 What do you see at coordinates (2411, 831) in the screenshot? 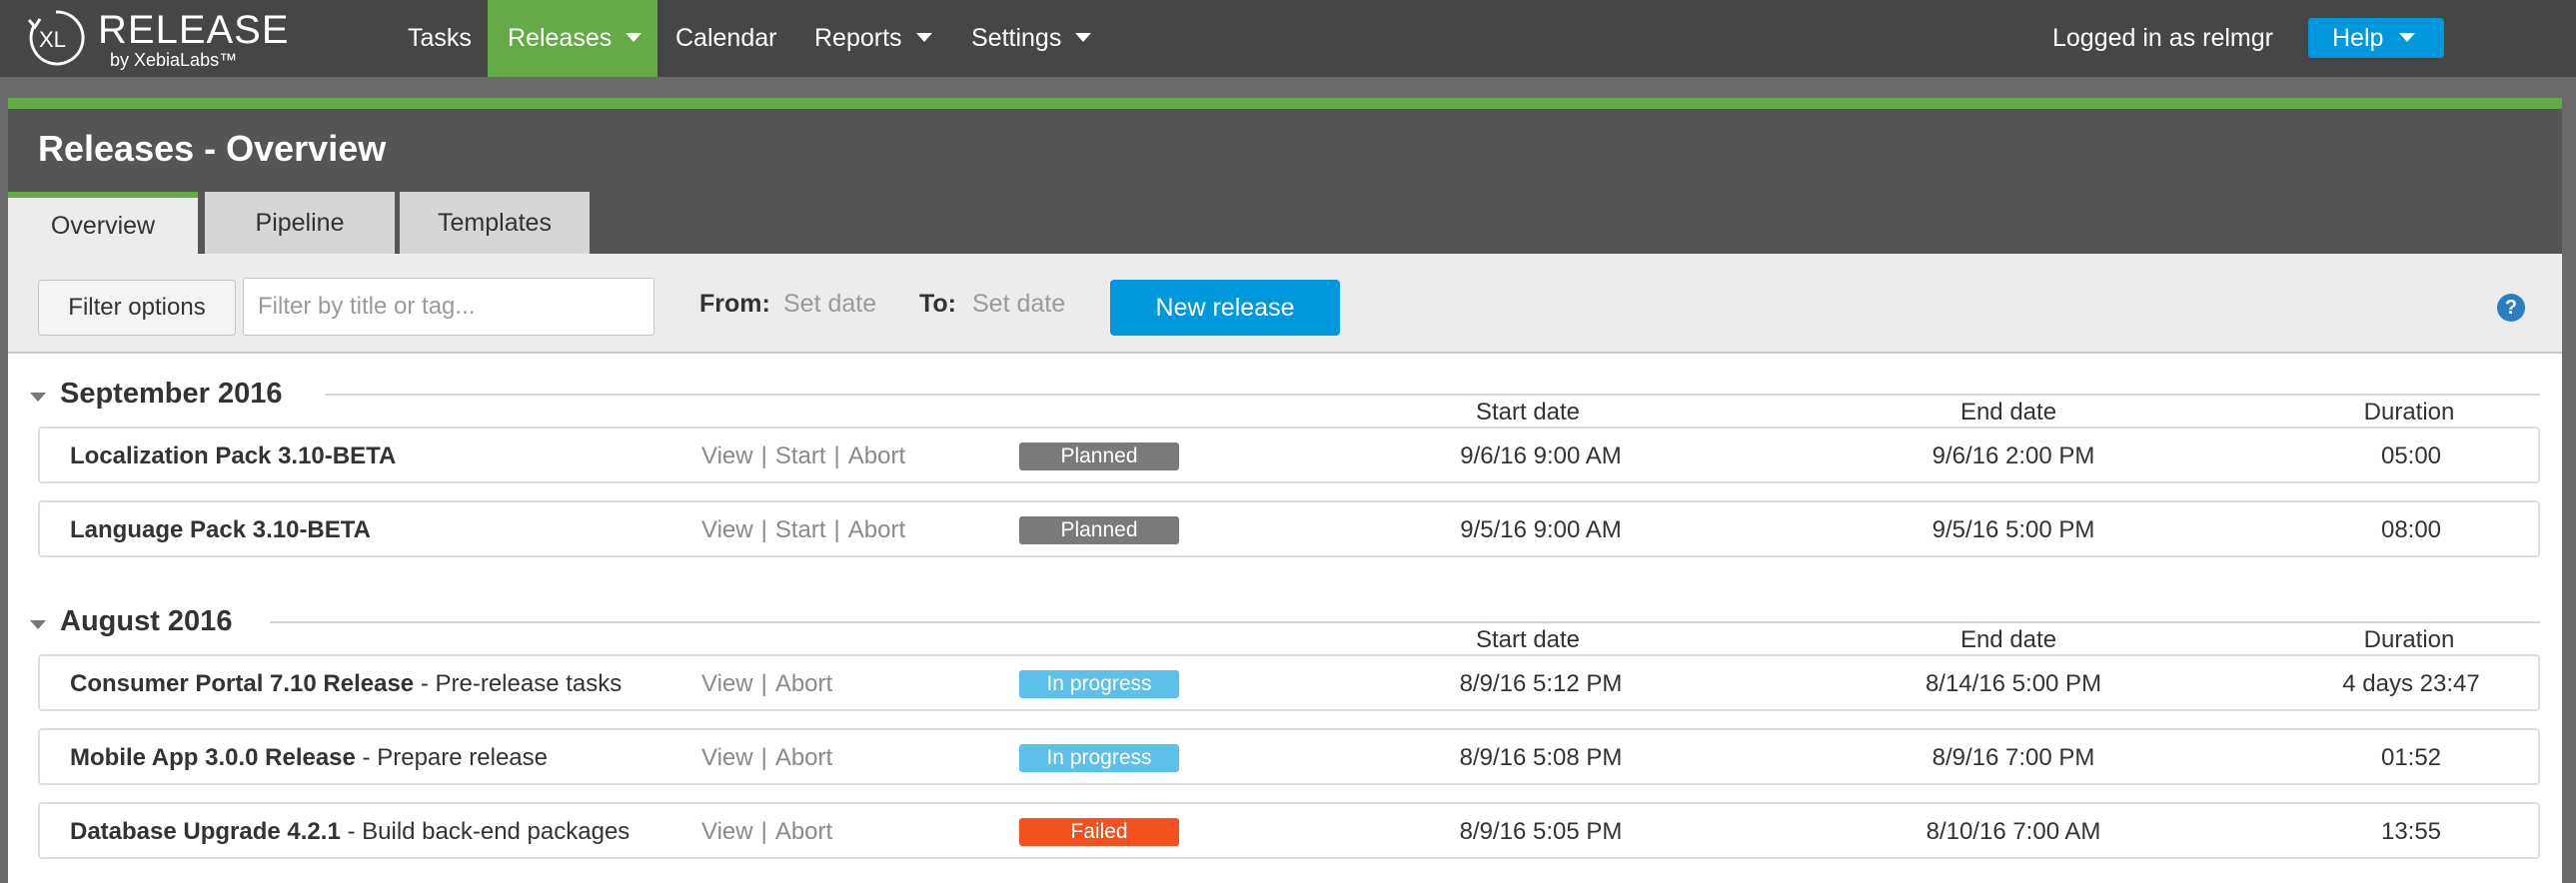
I see `duration: 13:55` at bounding box center [2411, 831].